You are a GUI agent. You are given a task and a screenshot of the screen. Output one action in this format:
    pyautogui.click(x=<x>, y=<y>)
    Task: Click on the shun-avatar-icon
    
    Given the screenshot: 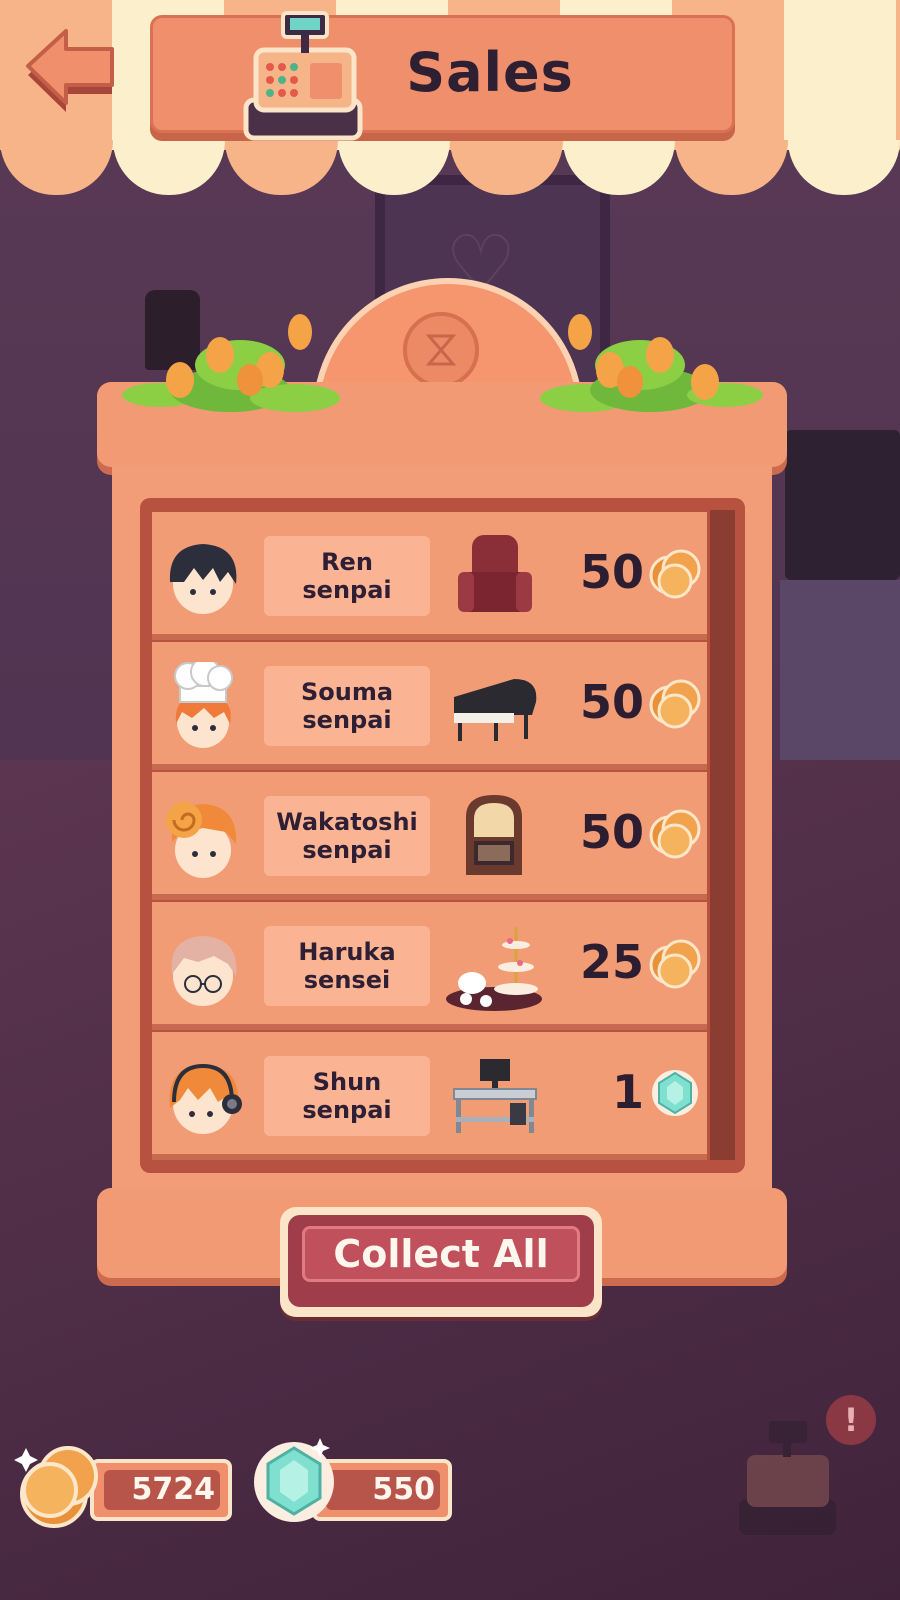 What is the action you would take?
    pyautogui.click(x=205, y=1098)
    